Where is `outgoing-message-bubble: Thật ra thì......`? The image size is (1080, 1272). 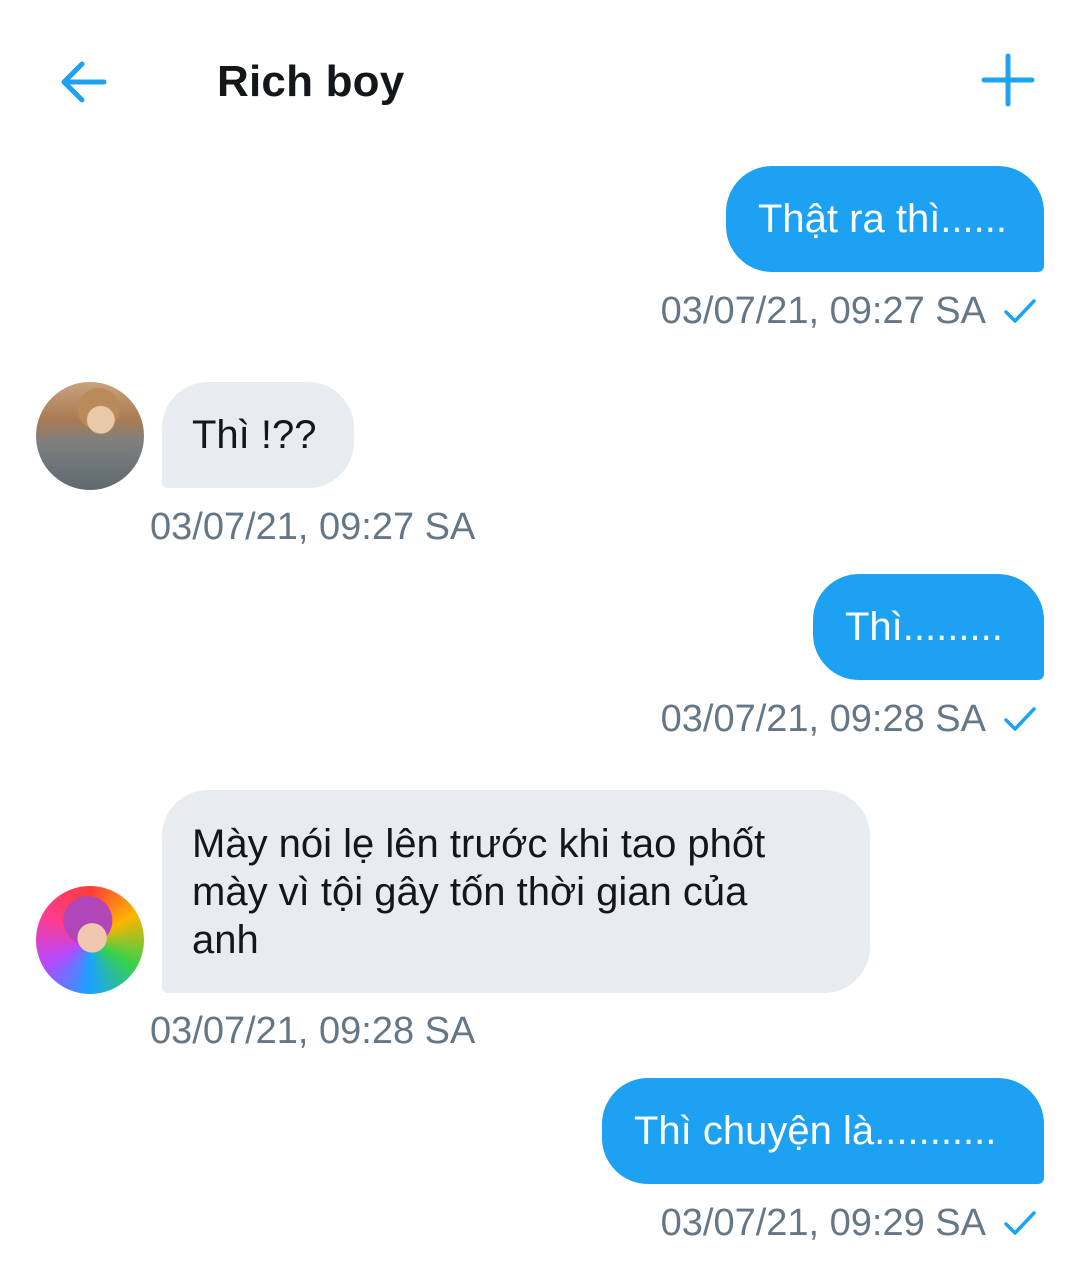
outgoing-message-bubble: Thật ra thì...... is located at coordinates (885, 219).